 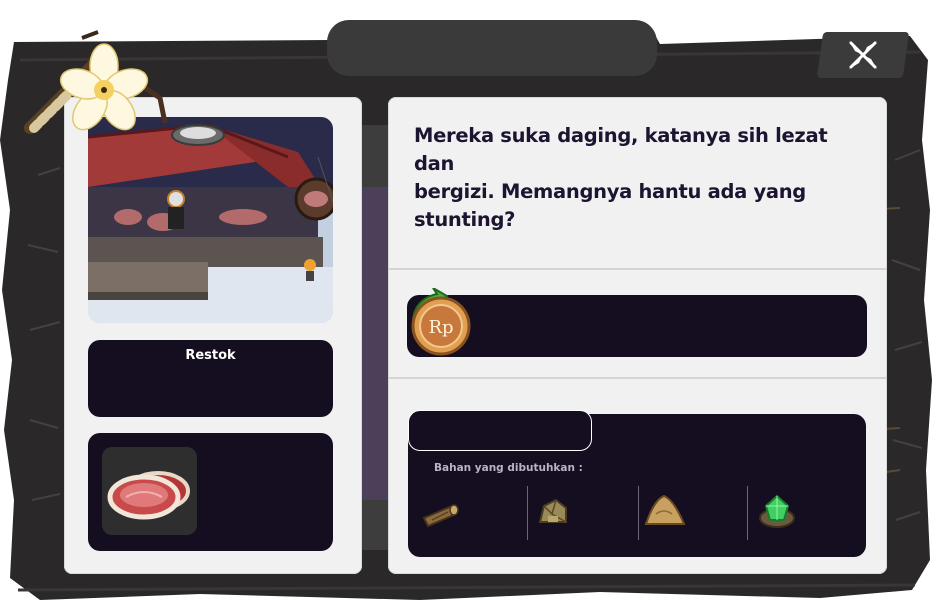 What do you see at coordinates (210, 492) in the screenshot?
I see `item-card` at bounding box center [210, 492].